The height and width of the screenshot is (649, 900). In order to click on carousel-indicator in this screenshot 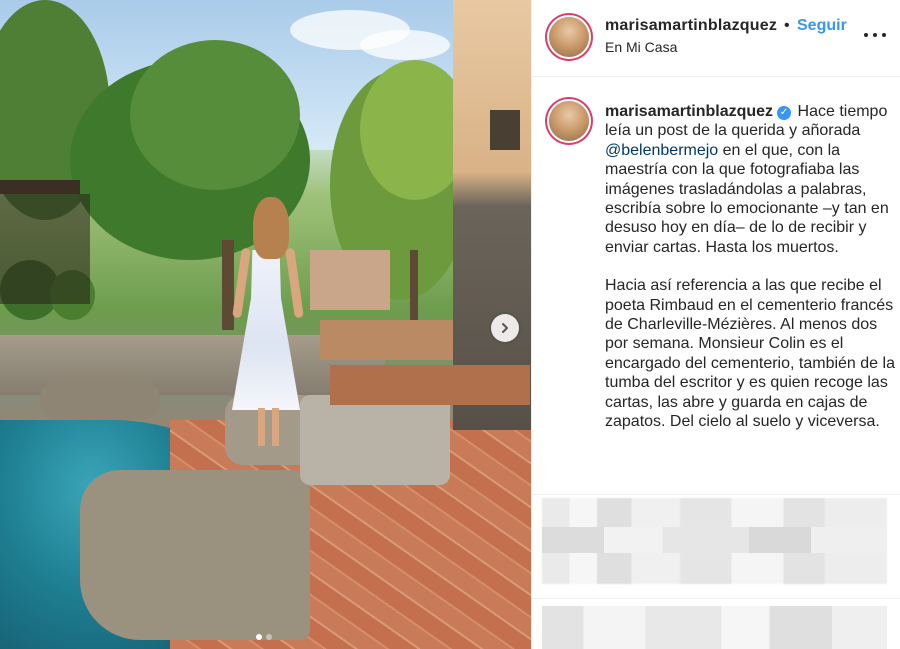, I will do `click(264, 637)`.